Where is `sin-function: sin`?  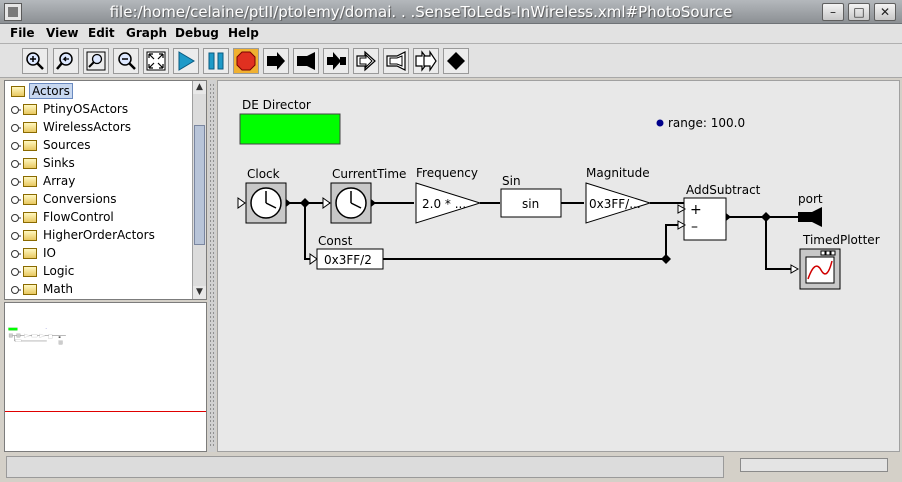 sin-function: sin is located at coordinates (530, 204).